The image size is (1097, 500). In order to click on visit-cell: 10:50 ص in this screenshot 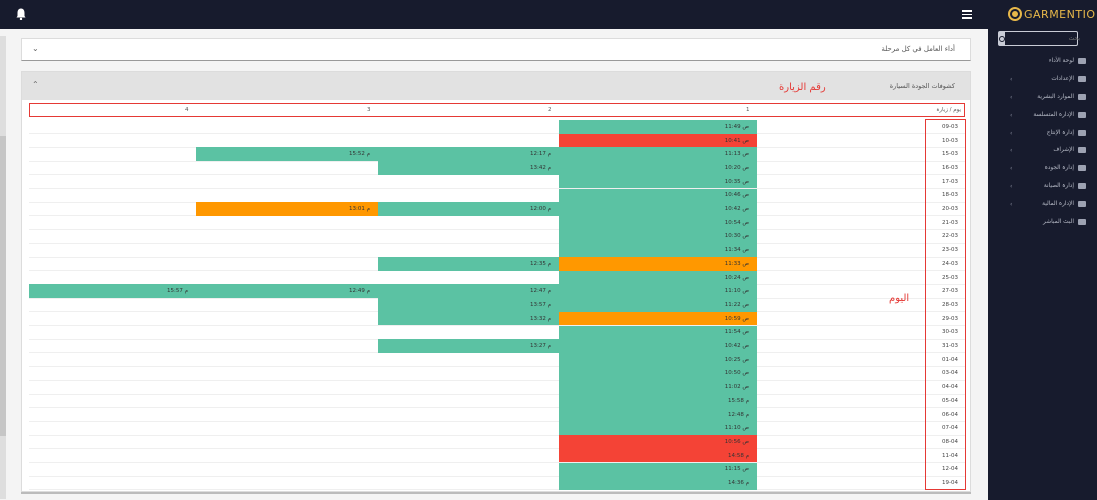, I will do `click(658, 373)`.